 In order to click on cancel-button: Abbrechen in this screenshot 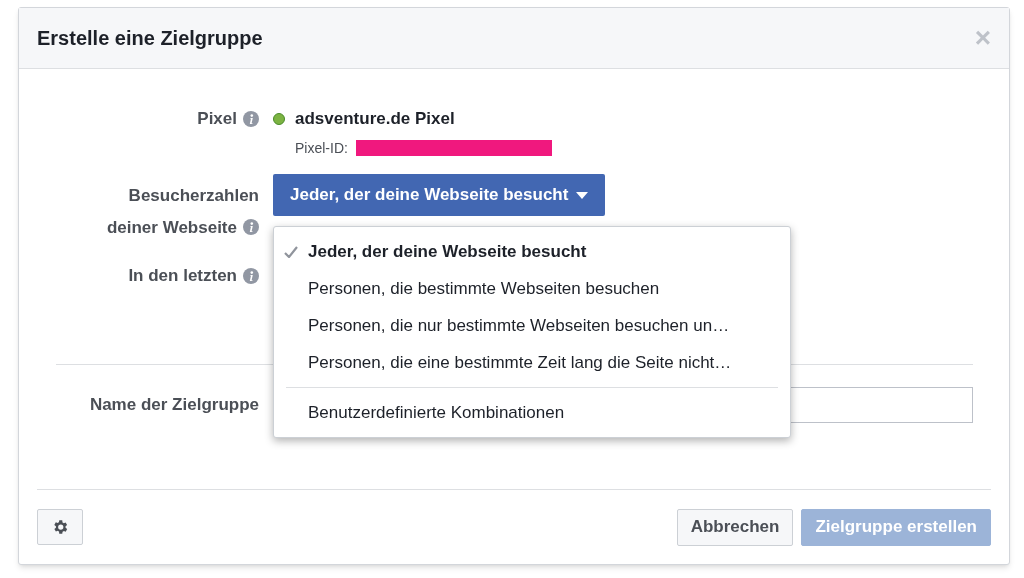, I will do `click(735, 527)`.